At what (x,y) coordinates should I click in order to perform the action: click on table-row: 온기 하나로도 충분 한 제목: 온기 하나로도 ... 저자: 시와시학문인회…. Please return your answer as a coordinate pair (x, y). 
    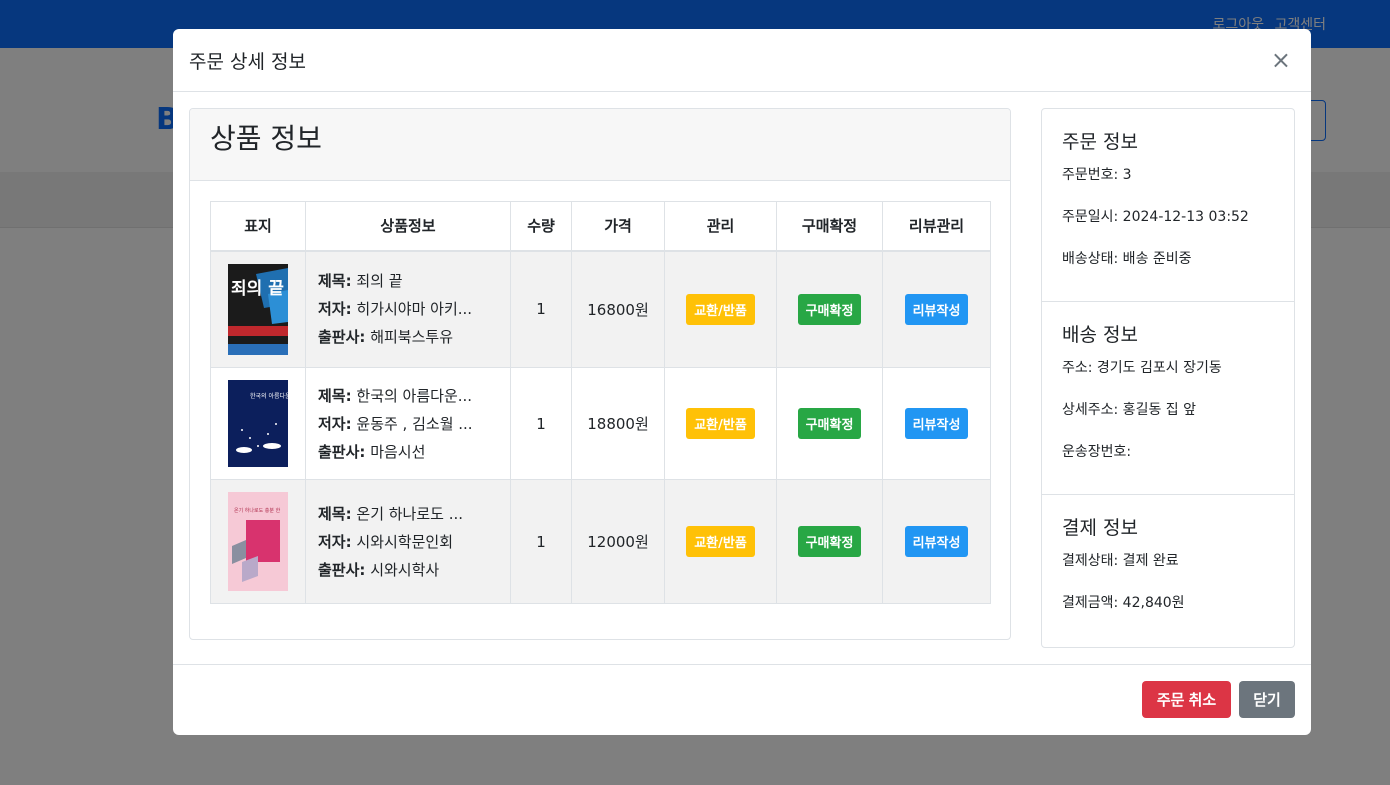
    Looking at the image, I should click on (600, 541).